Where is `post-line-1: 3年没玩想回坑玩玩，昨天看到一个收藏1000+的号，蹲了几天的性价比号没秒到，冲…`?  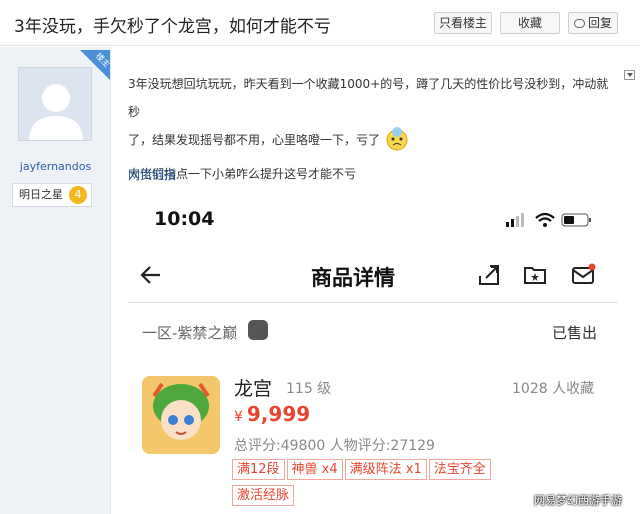
post-line-1: 3年没玩想回坑玩玩，昨天看到一个收藏1000+的号，蹲了几天的性价比号没秒到，冲… is located at coordinates (368, 98).